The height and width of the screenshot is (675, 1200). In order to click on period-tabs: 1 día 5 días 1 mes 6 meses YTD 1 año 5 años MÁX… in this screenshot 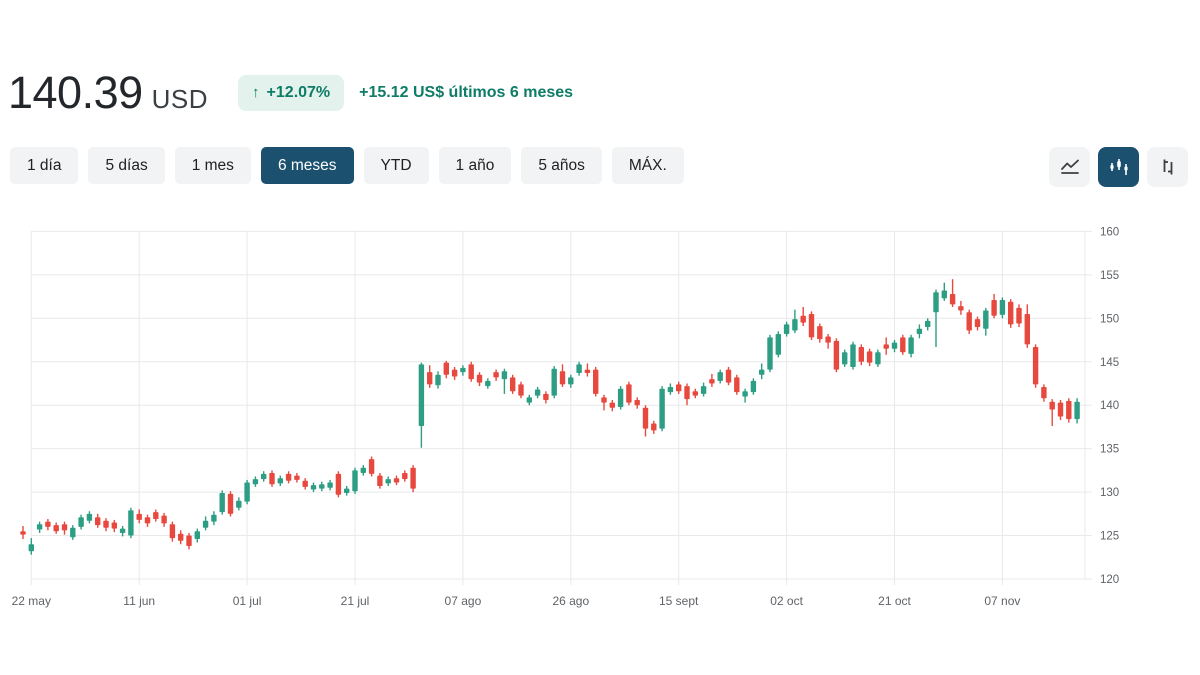, I will do `click(347, 165)`.